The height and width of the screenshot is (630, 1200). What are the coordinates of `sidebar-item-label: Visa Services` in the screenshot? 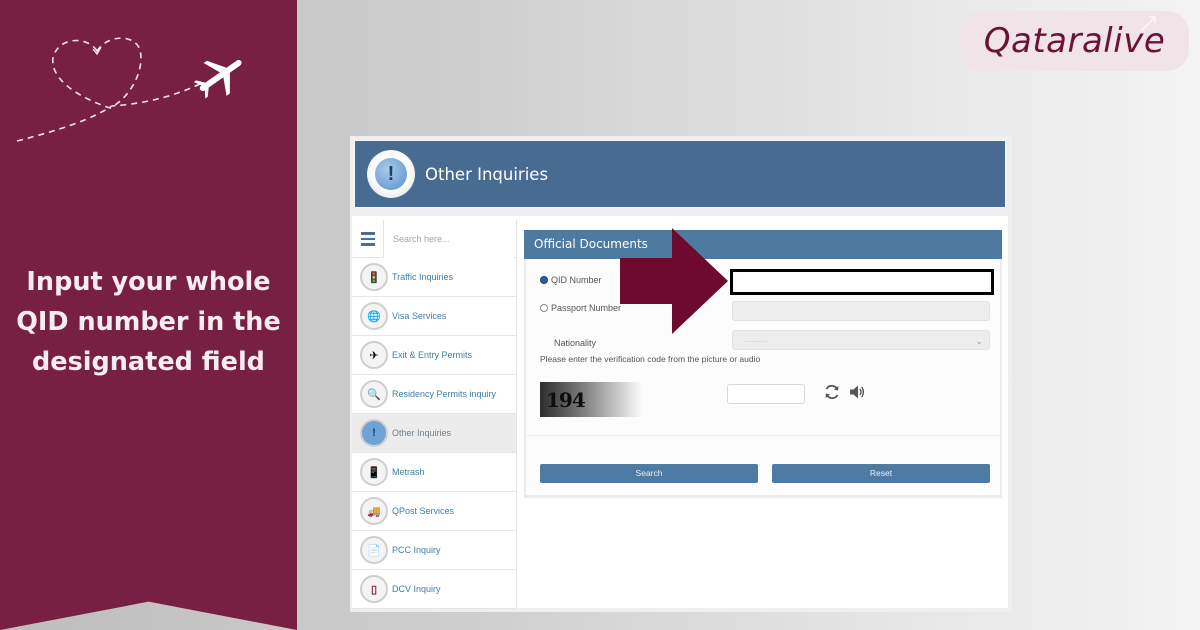 It's located at (419, 316).